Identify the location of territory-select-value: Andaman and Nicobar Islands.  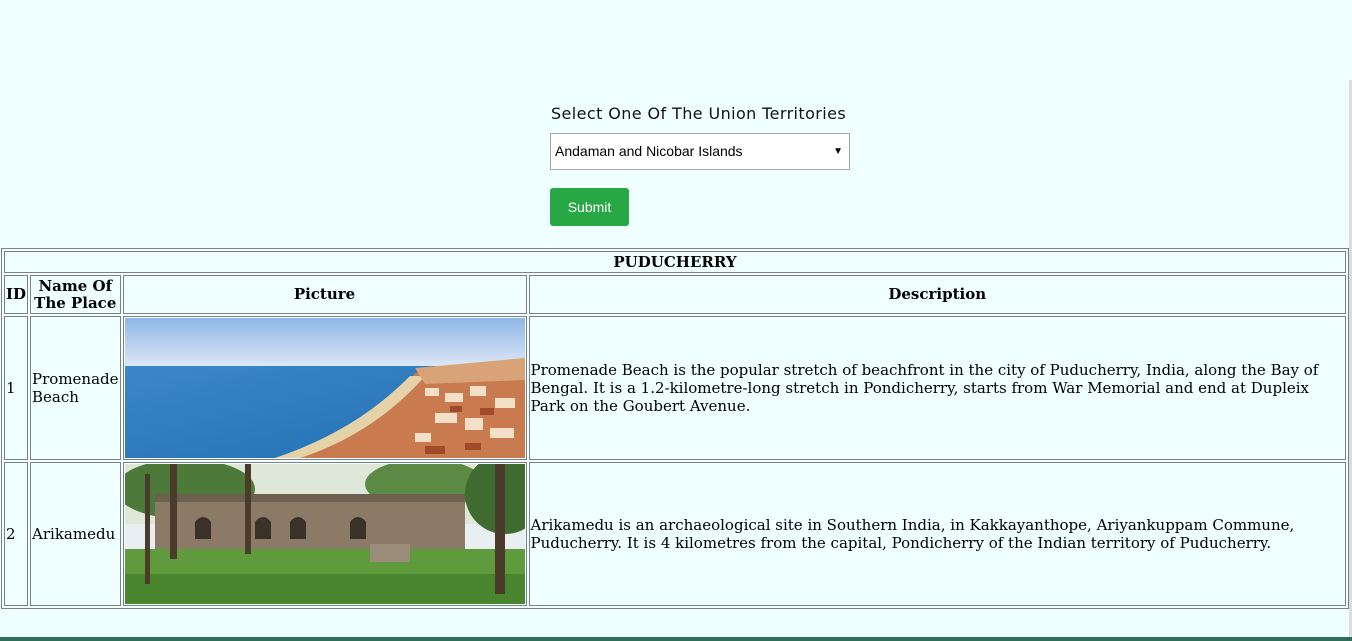
(649, 151).